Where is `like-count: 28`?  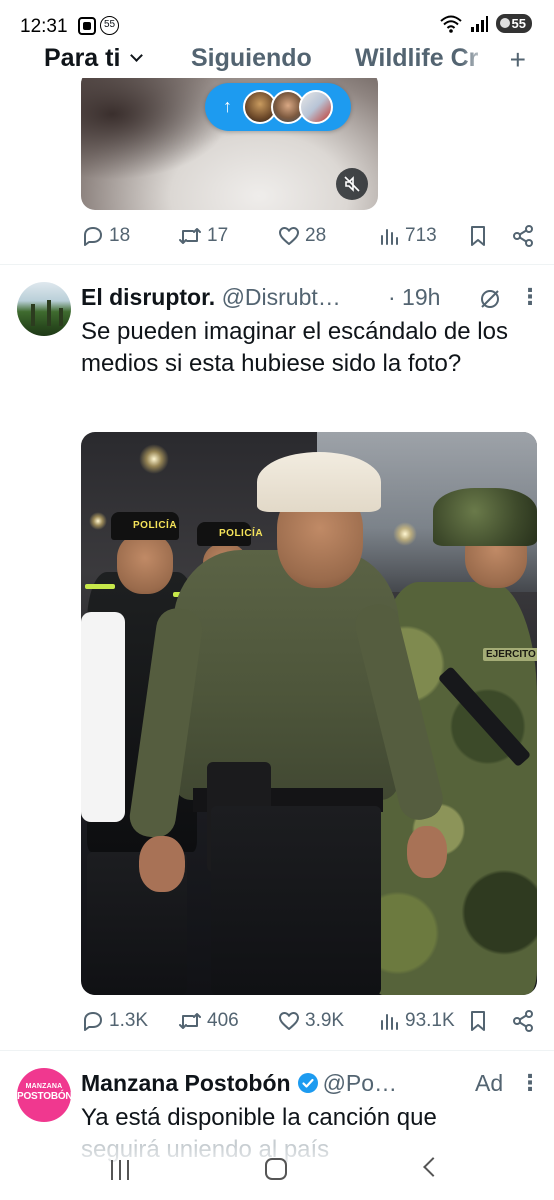
like-count: 28 is located at coordinates (316, 235).